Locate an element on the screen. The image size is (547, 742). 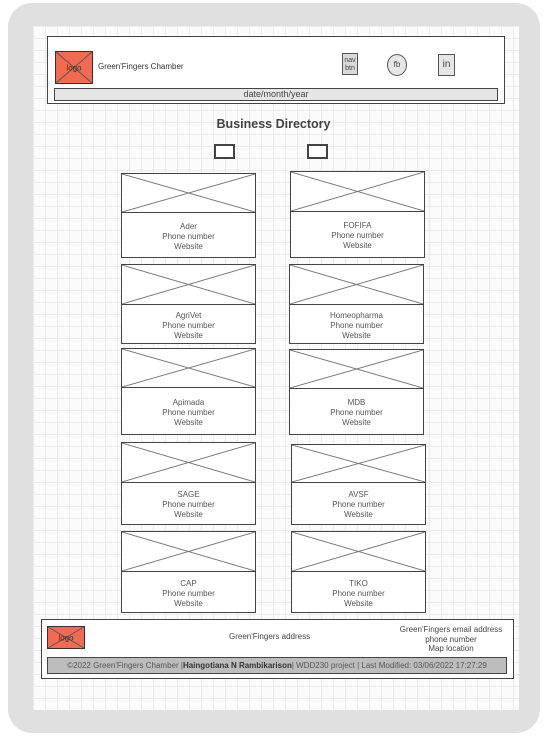
logo-placeholder: logo is located at coordinates (74, 67).